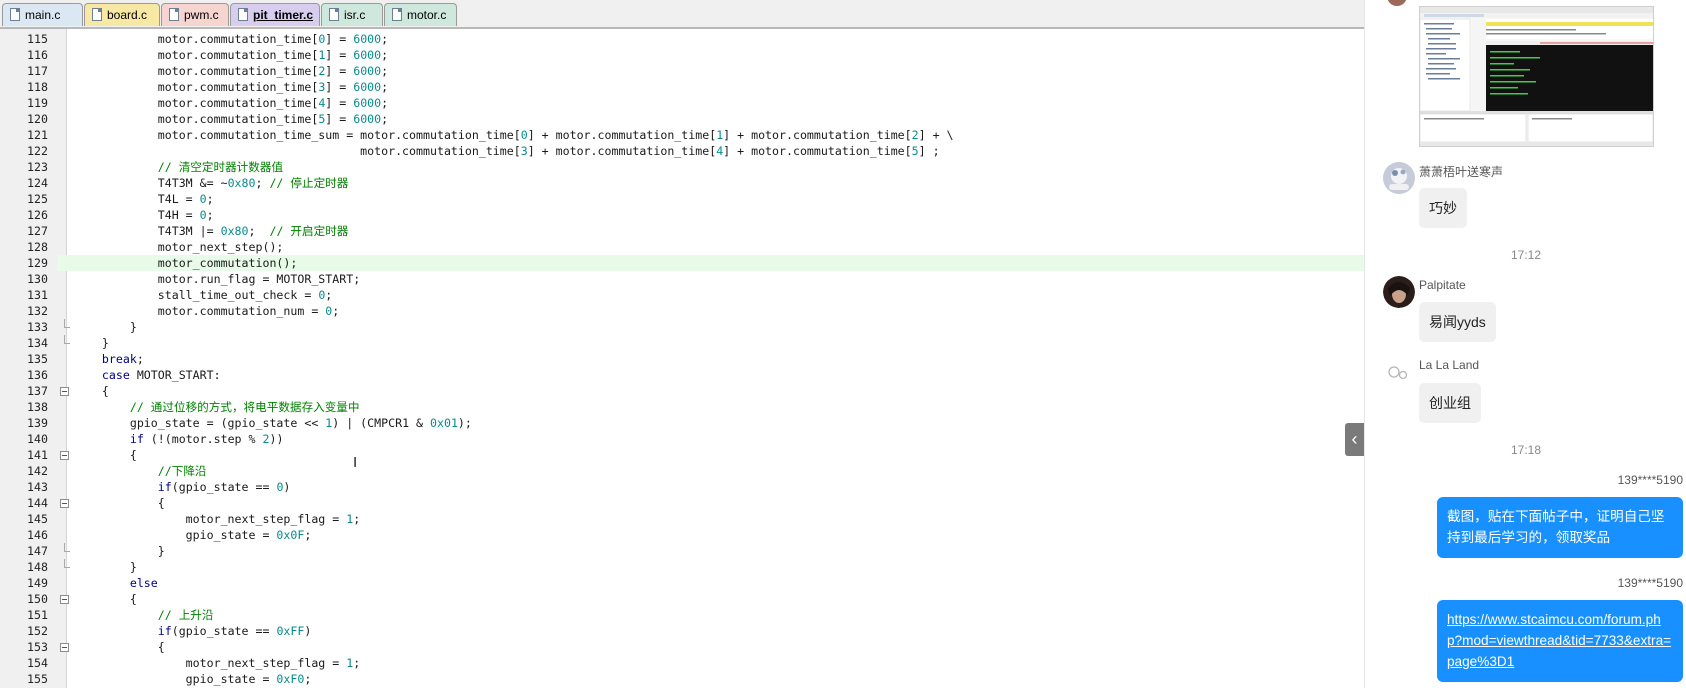  What do you see at coordinates (182, 471) in the screenshot?
I see `code-text: //下降沿` at bounding box center [182, 471].